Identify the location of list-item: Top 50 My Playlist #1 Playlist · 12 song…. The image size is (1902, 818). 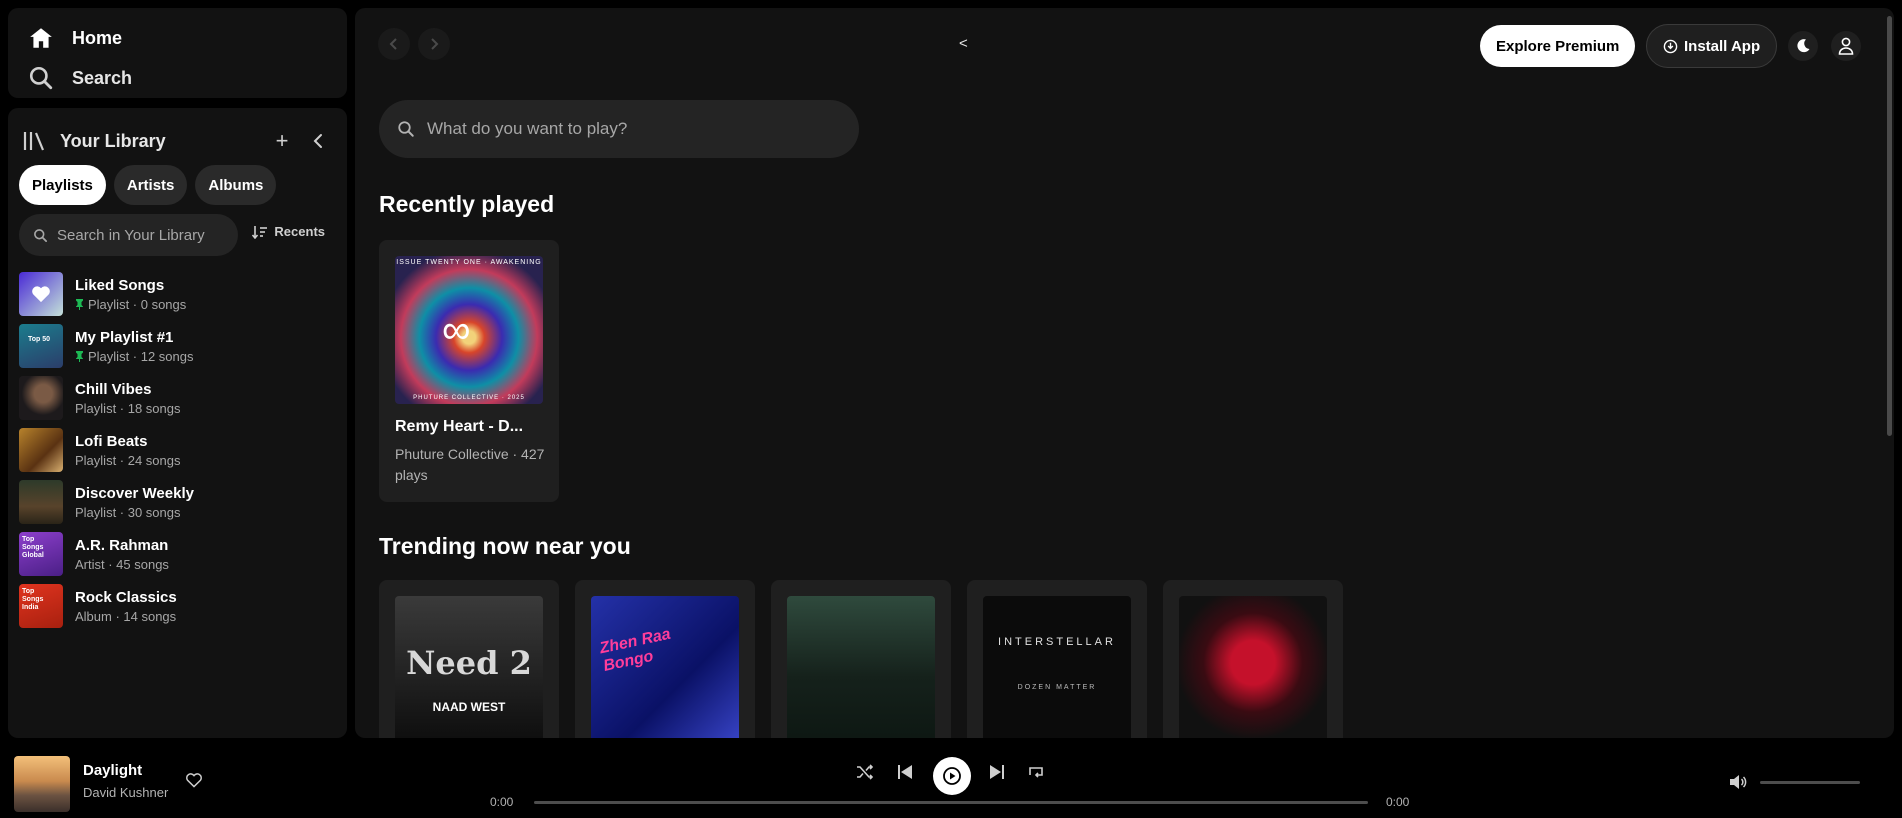
(179, 346).